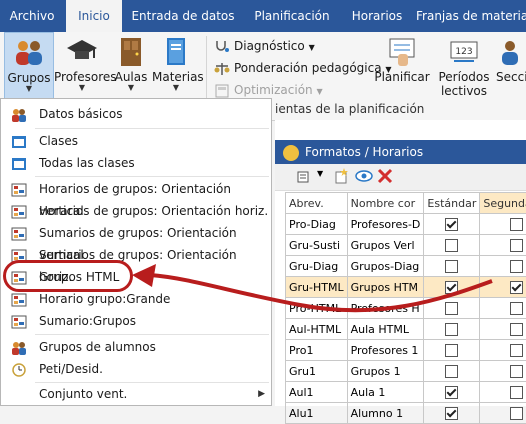 This screenshot has width=526, height=424. I want to click on menu-item-sumario-grupos: Sumario:Grupos, so click(136, 321).